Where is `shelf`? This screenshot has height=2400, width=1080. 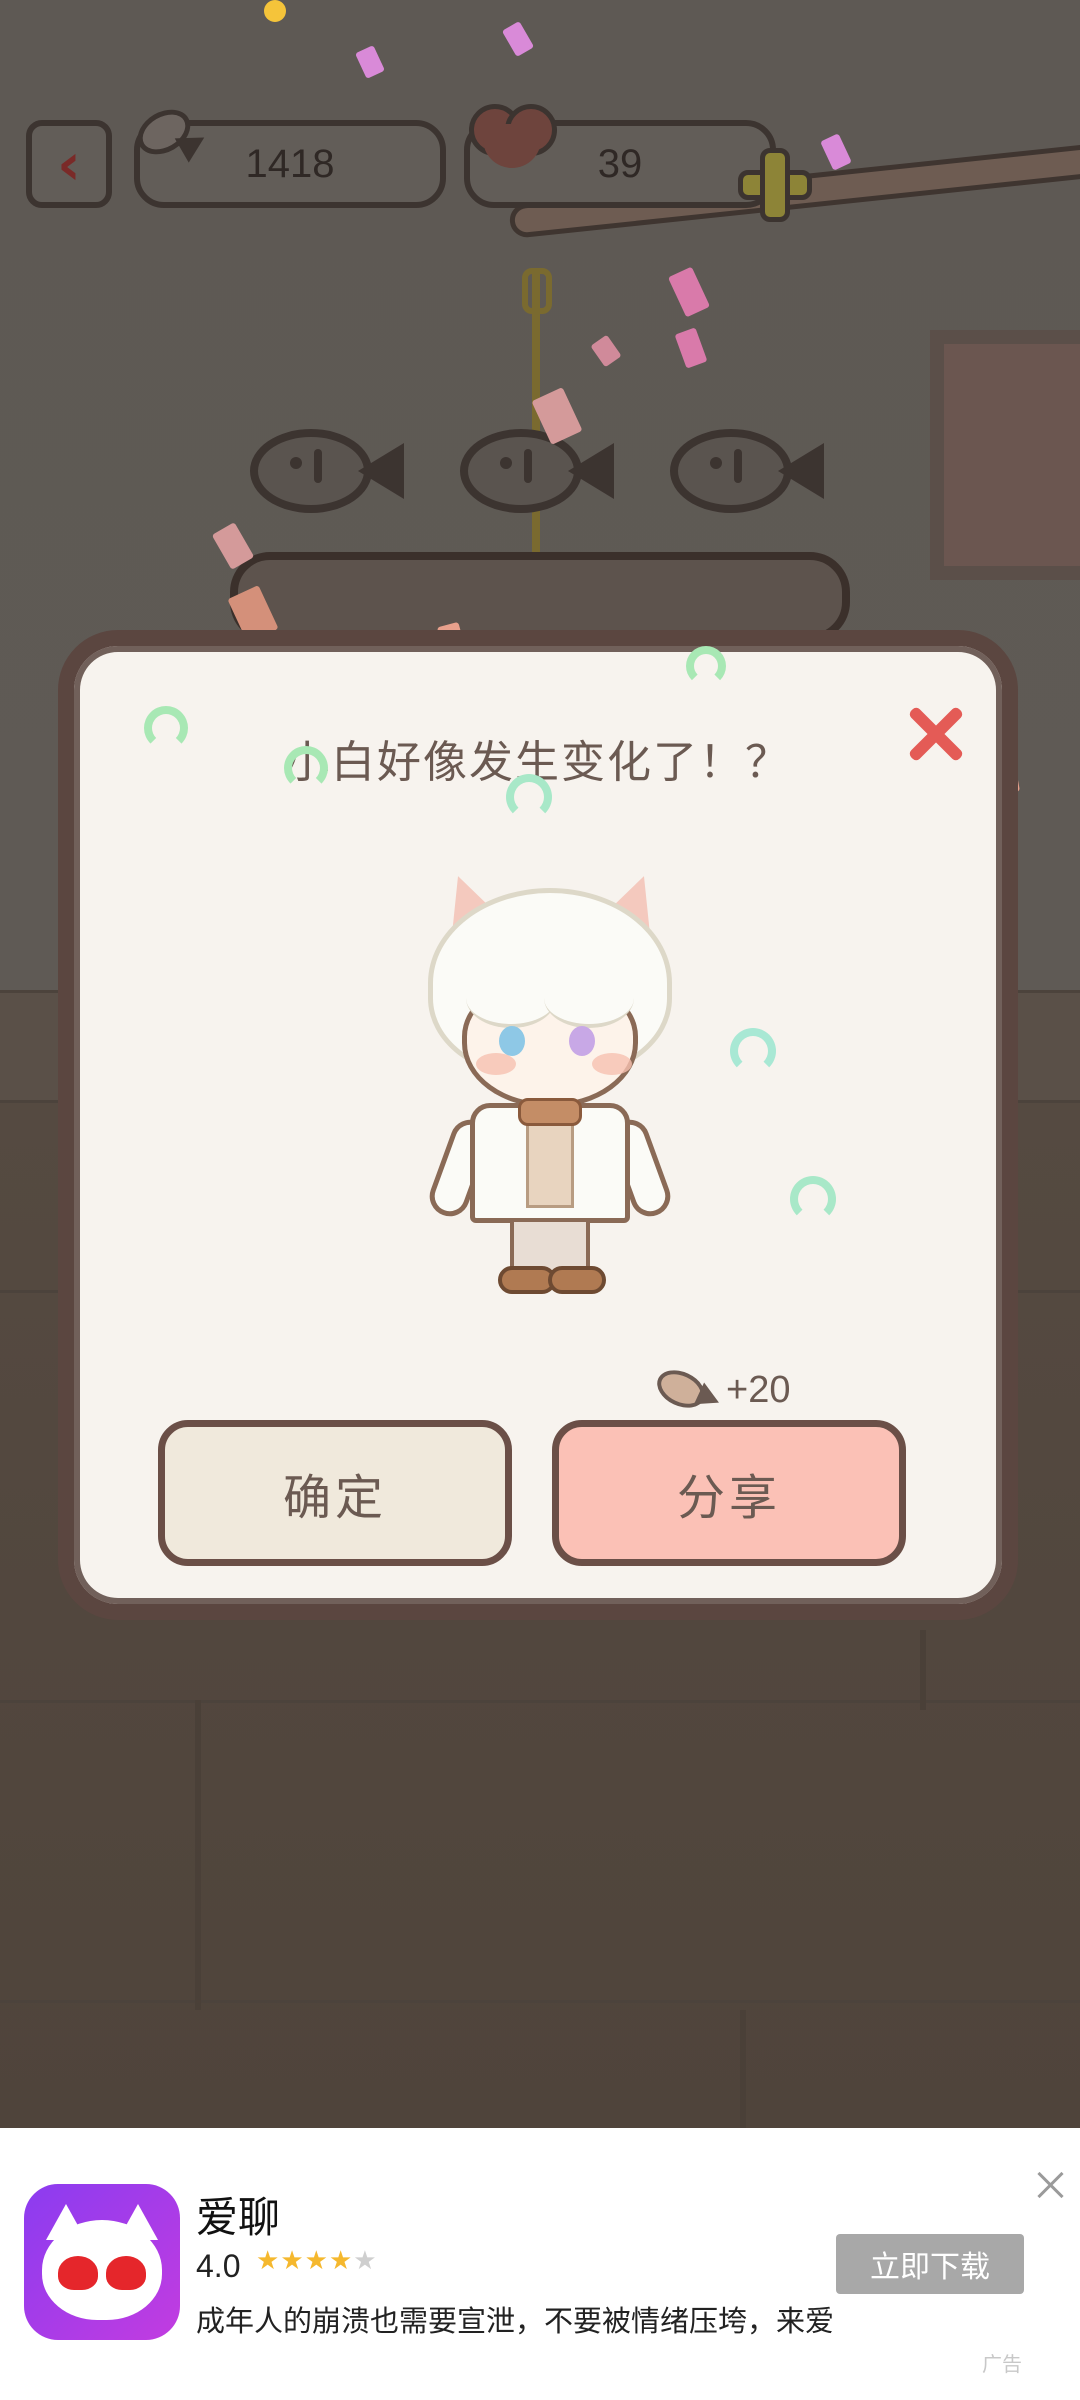 shelf is located at coordinates (540, 597).